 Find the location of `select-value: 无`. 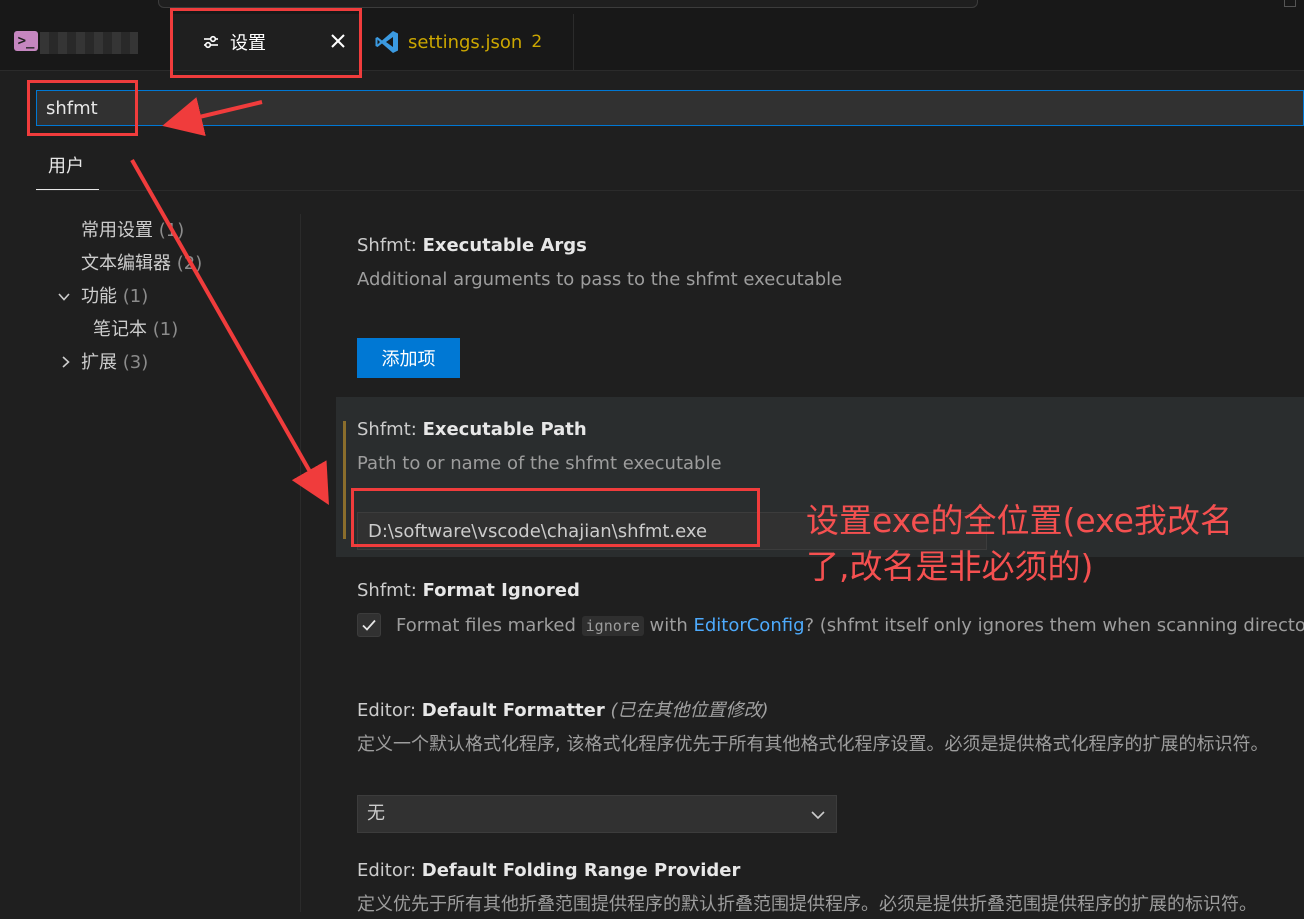

select-value: 无 is located at coordinates (376, 813).